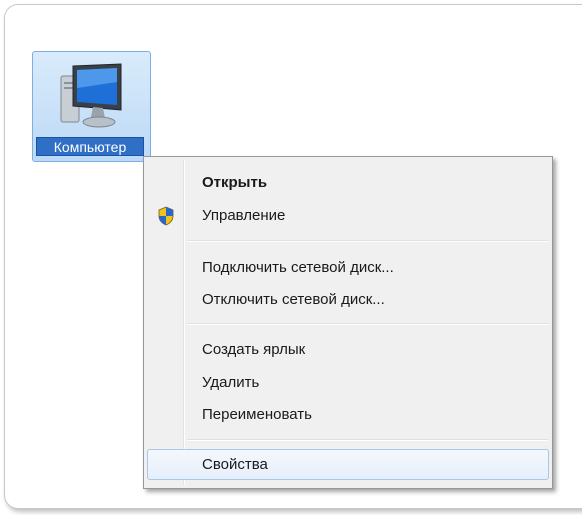  Describe the element at coordinates (348, 182) in the screenshot. I see `menu-item-open: Открыть` at that location.